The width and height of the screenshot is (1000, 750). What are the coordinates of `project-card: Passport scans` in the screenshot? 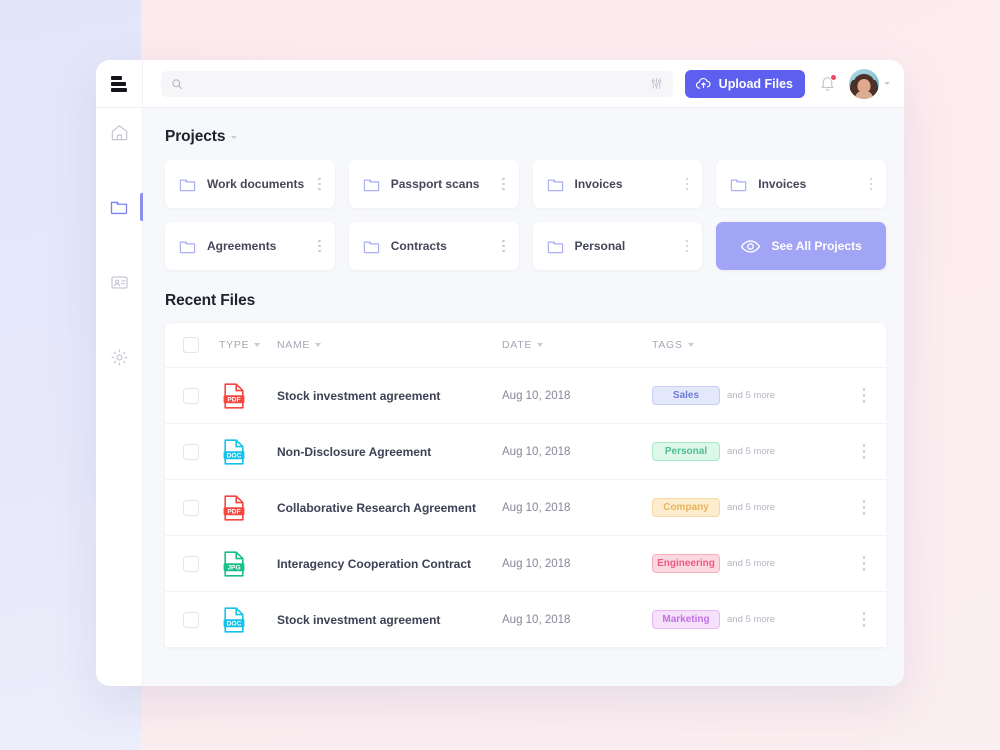 It's located at (433, 184).